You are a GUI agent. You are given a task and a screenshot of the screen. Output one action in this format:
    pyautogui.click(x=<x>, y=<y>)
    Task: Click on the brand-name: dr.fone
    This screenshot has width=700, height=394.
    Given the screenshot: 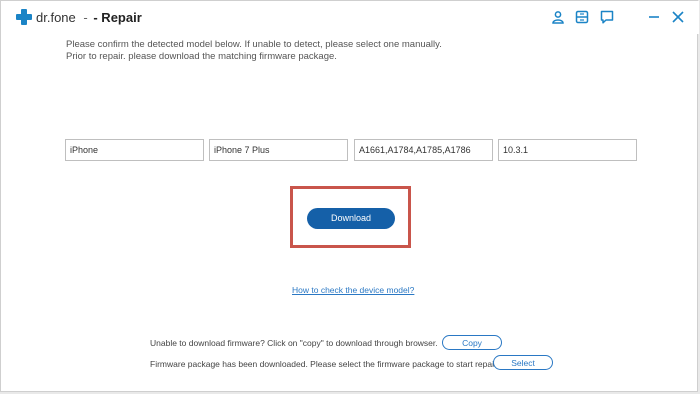 What is the action you would take?
    pyautogui.click(x=56, y=17)
    